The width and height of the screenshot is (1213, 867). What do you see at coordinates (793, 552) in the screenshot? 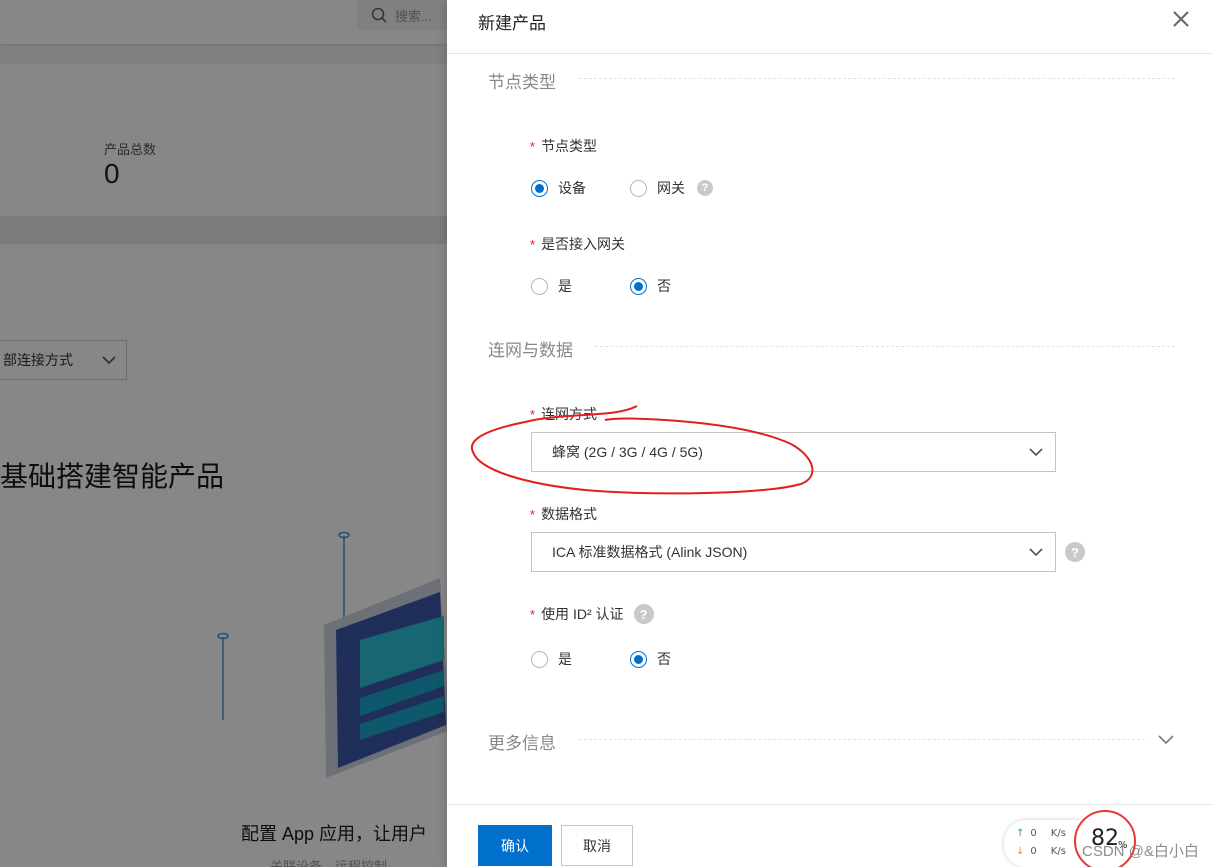
I see `data-format-select: ICA 标准数据格式 (Alink JSON)` at bounding box center [793, 552].